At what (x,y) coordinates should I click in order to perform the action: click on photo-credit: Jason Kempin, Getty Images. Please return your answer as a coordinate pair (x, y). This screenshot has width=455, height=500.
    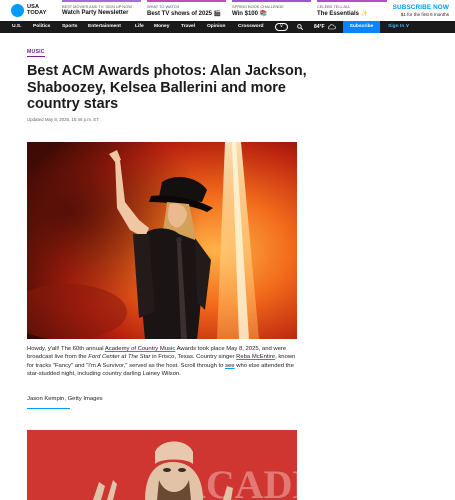
    Looking at the image, I should click on (65, 399).